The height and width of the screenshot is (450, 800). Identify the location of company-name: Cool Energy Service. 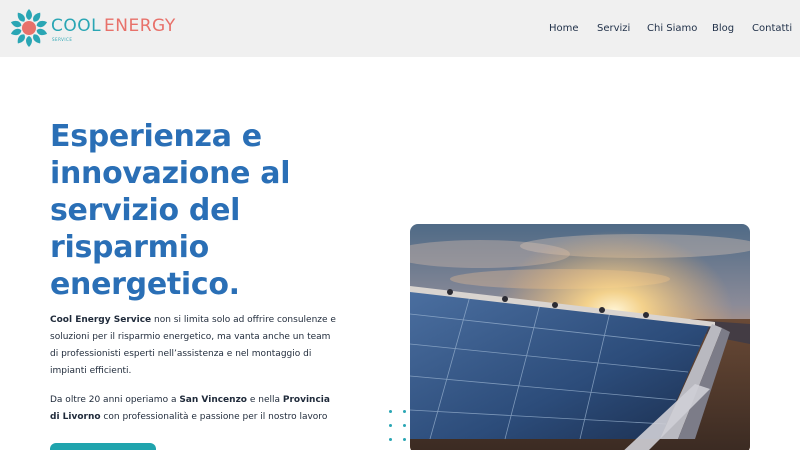
(101, 320).